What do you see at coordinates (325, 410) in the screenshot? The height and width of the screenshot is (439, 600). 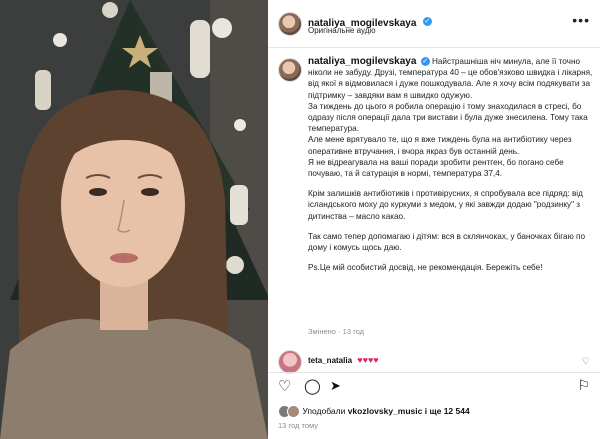 I see `likes-prefix: Уподобали` at bounding box center [325, 410].